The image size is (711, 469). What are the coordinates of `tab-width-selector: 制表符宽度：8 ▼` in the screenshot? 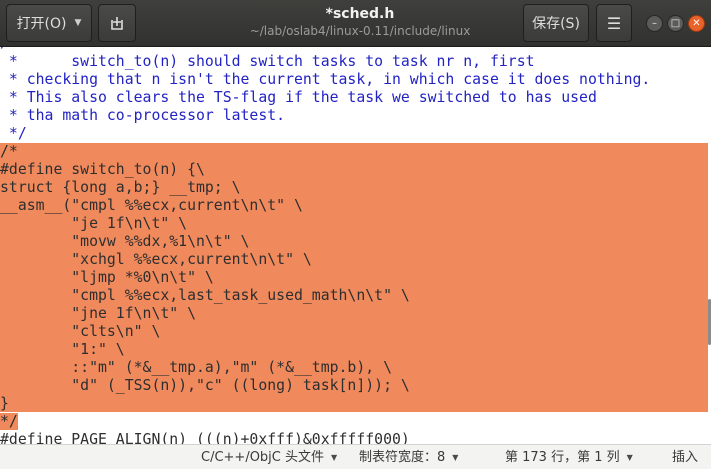 It's located at (408, 457).